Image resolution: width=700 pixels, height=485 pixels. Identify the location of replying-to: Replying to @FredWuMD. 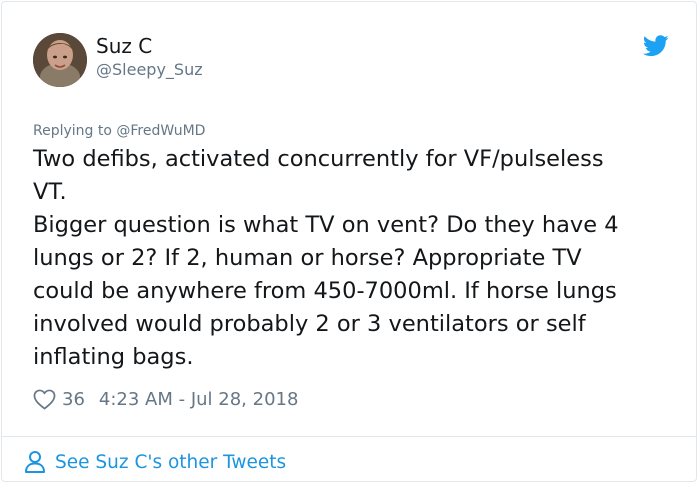
(119, 131).